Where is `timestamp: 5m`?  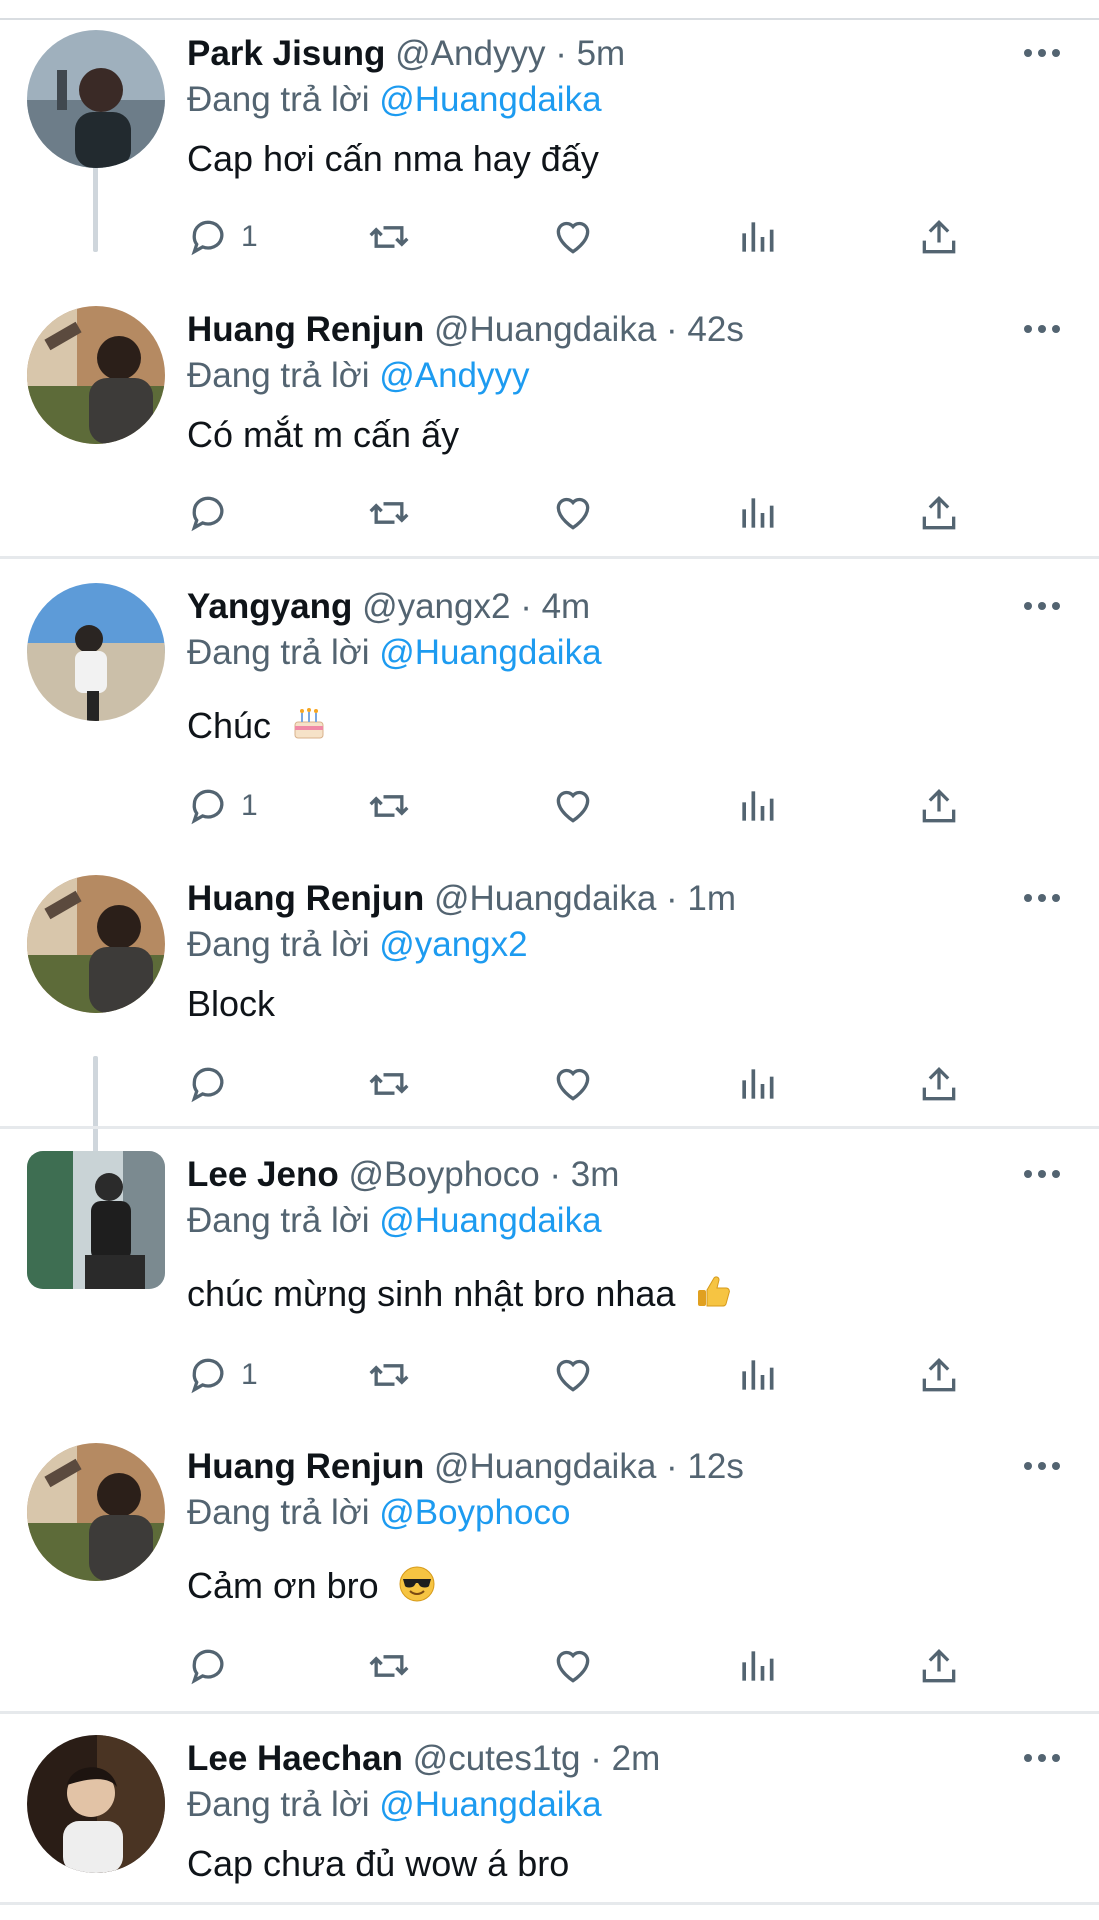 timestamp: 5m is located at coordinates (601, 53).